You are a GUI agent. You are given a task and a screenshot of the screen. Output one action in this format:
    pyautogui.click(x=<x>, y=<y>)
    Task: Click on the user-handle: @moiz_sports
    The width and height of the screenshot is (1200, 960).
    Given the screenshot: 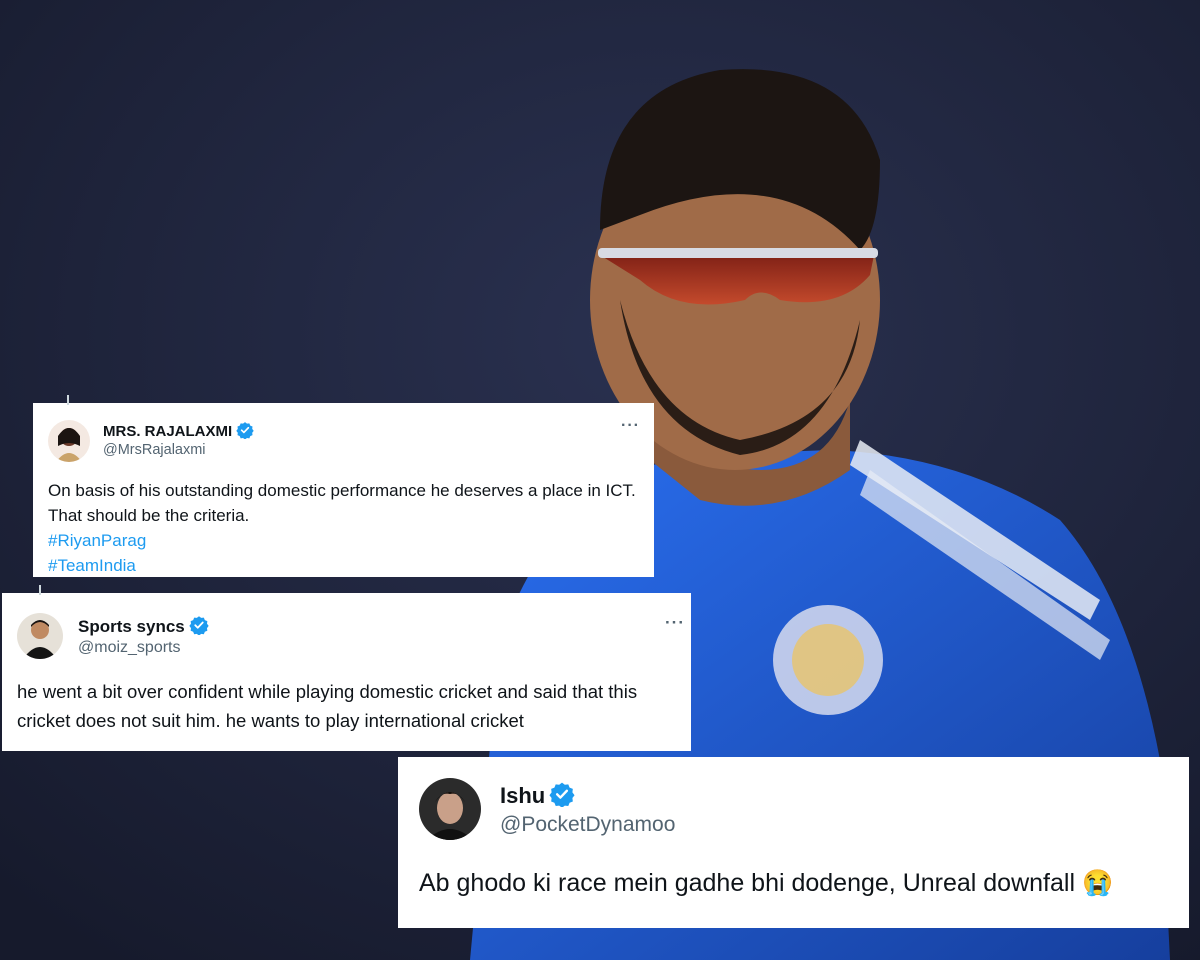 What is the action you would take?
    pyautogui.click(x=129, y=648)
    